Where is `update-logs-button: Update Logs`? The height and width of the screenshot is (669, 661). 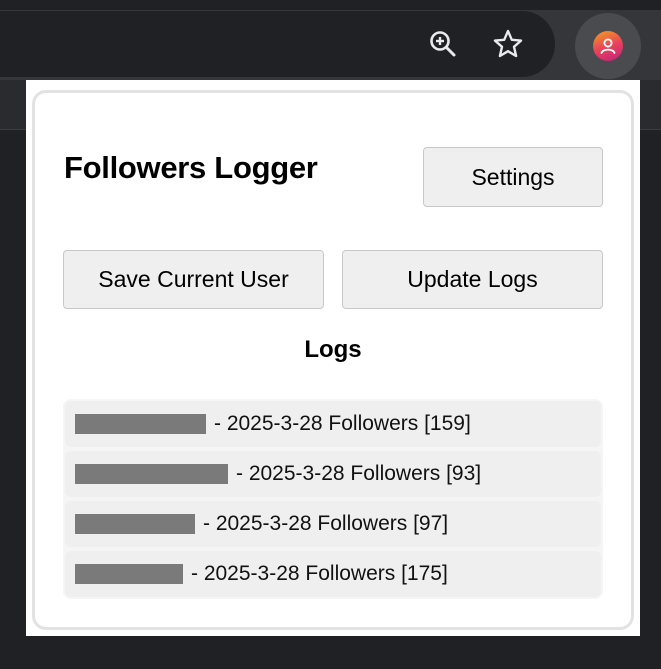
update-logs-button: Update Logs is located at coordinates (472, 279).